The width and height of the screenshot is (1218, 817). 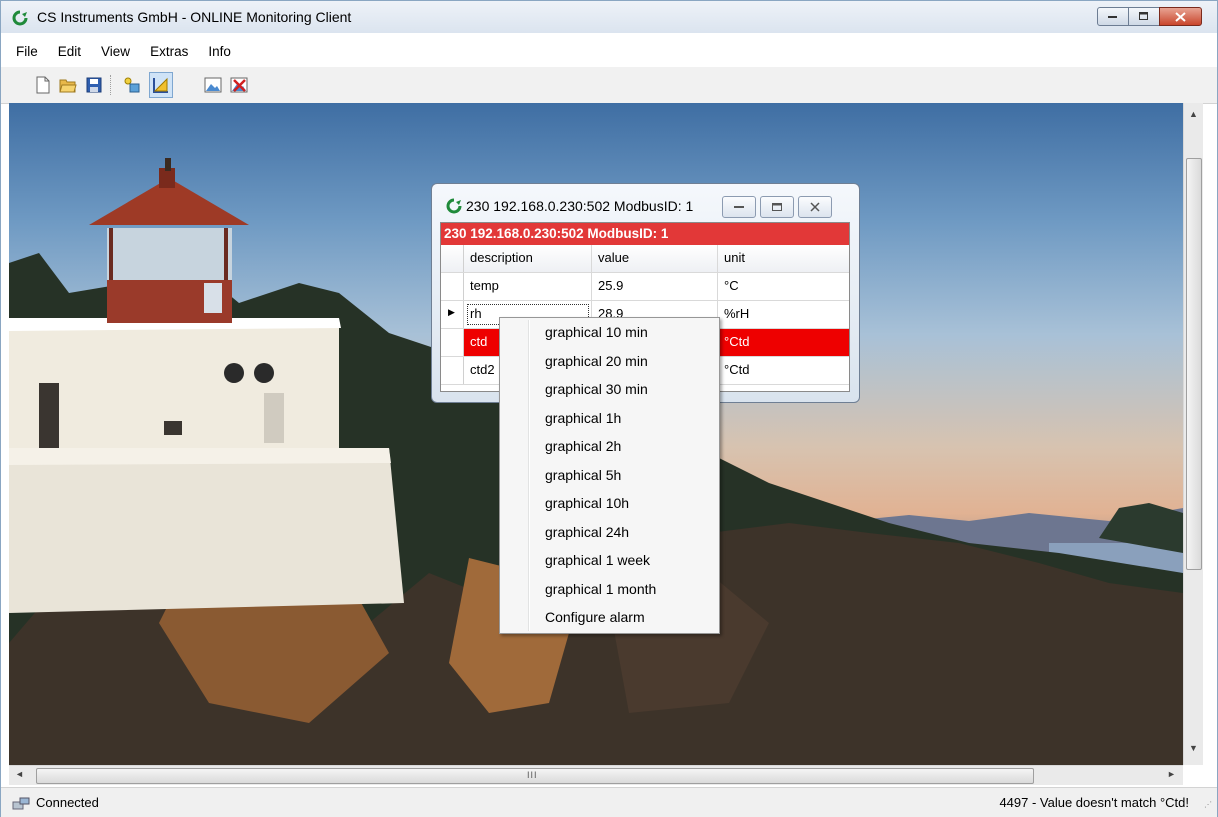 What do you see at coordinates (532, 775) in the screenshot?
I see `scroll-grip: III` at bounding box center [532, 775].